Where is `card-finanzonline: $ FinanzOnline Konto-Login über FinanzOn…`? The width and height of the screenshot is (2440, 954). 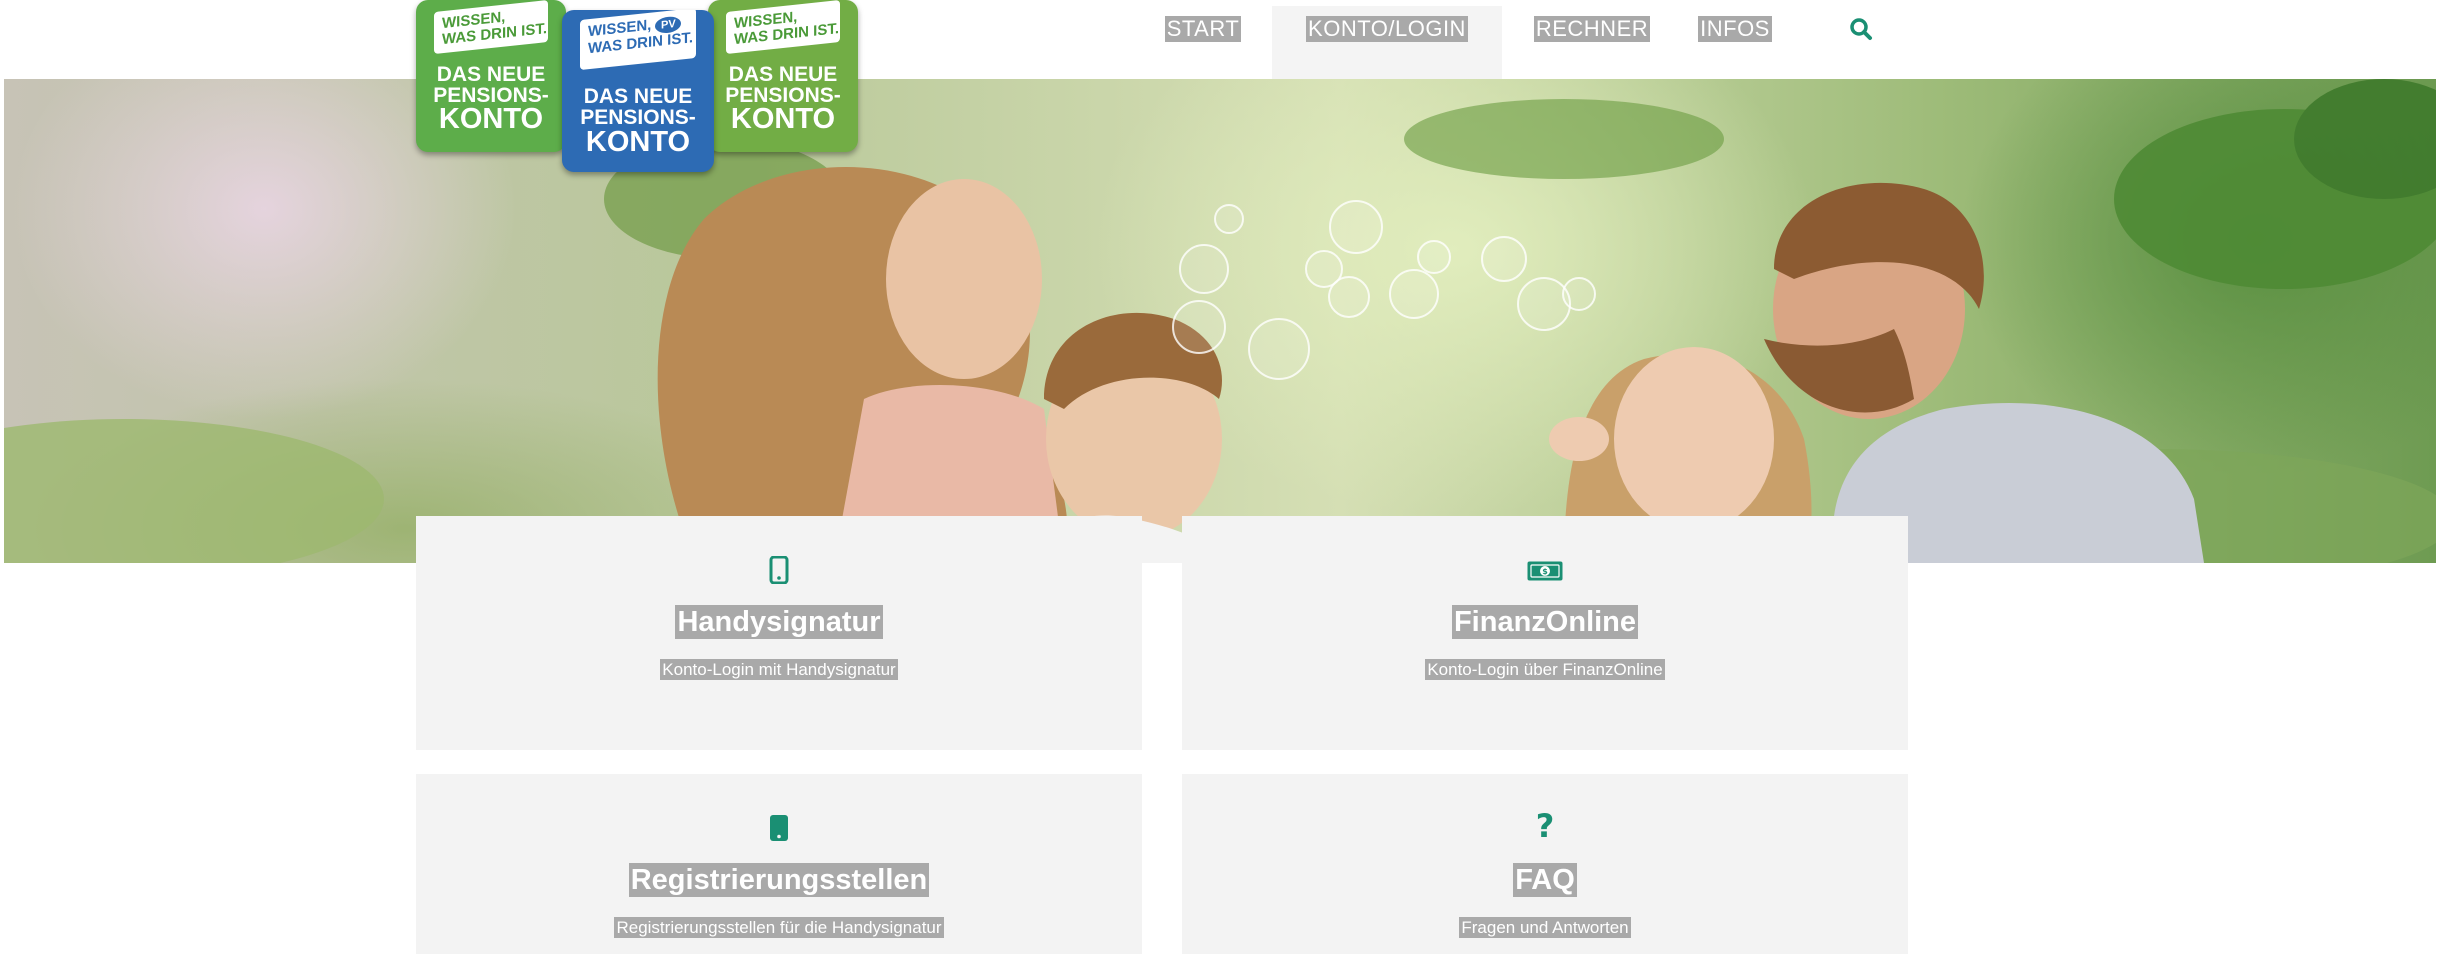
card-finanzonline: $ FinanzOnline Konto-Login über FinanzOn… is located at coordinates (1545, 633).